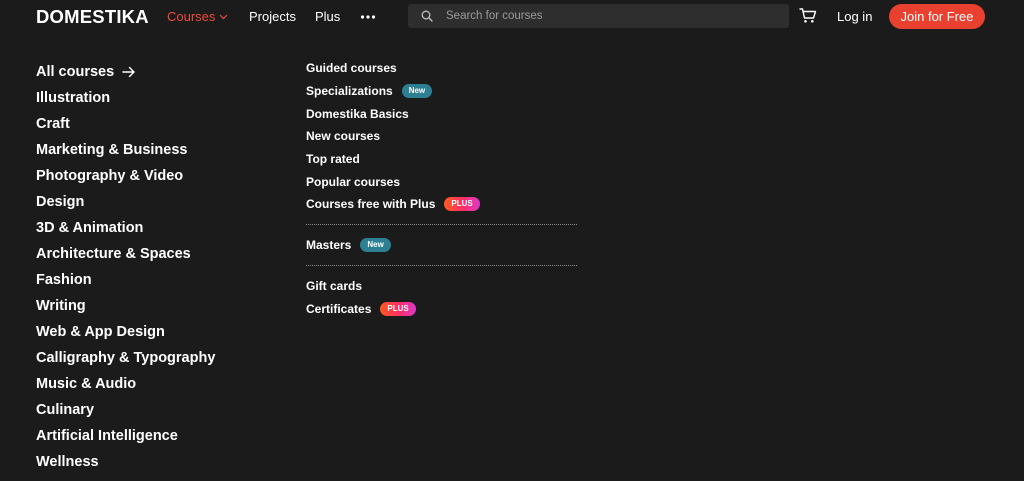  What do you see at coordinates (351, 68) in the screenshot?
I see `menu-item-label: Guided courses` at bounding box center [351, 68].